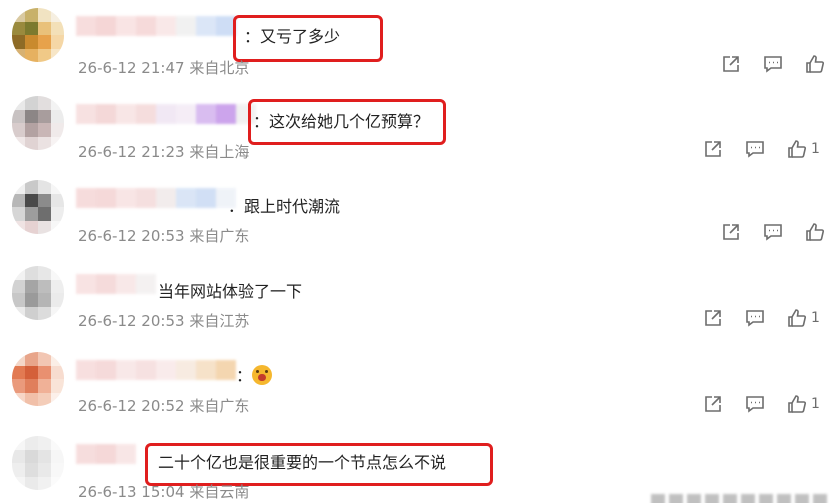 This screenshot has width=835, height=503. What do you see at coordinates (739, 498) in the screenshot?
I see `watermark-blurred` at bounding box center [739, 498].